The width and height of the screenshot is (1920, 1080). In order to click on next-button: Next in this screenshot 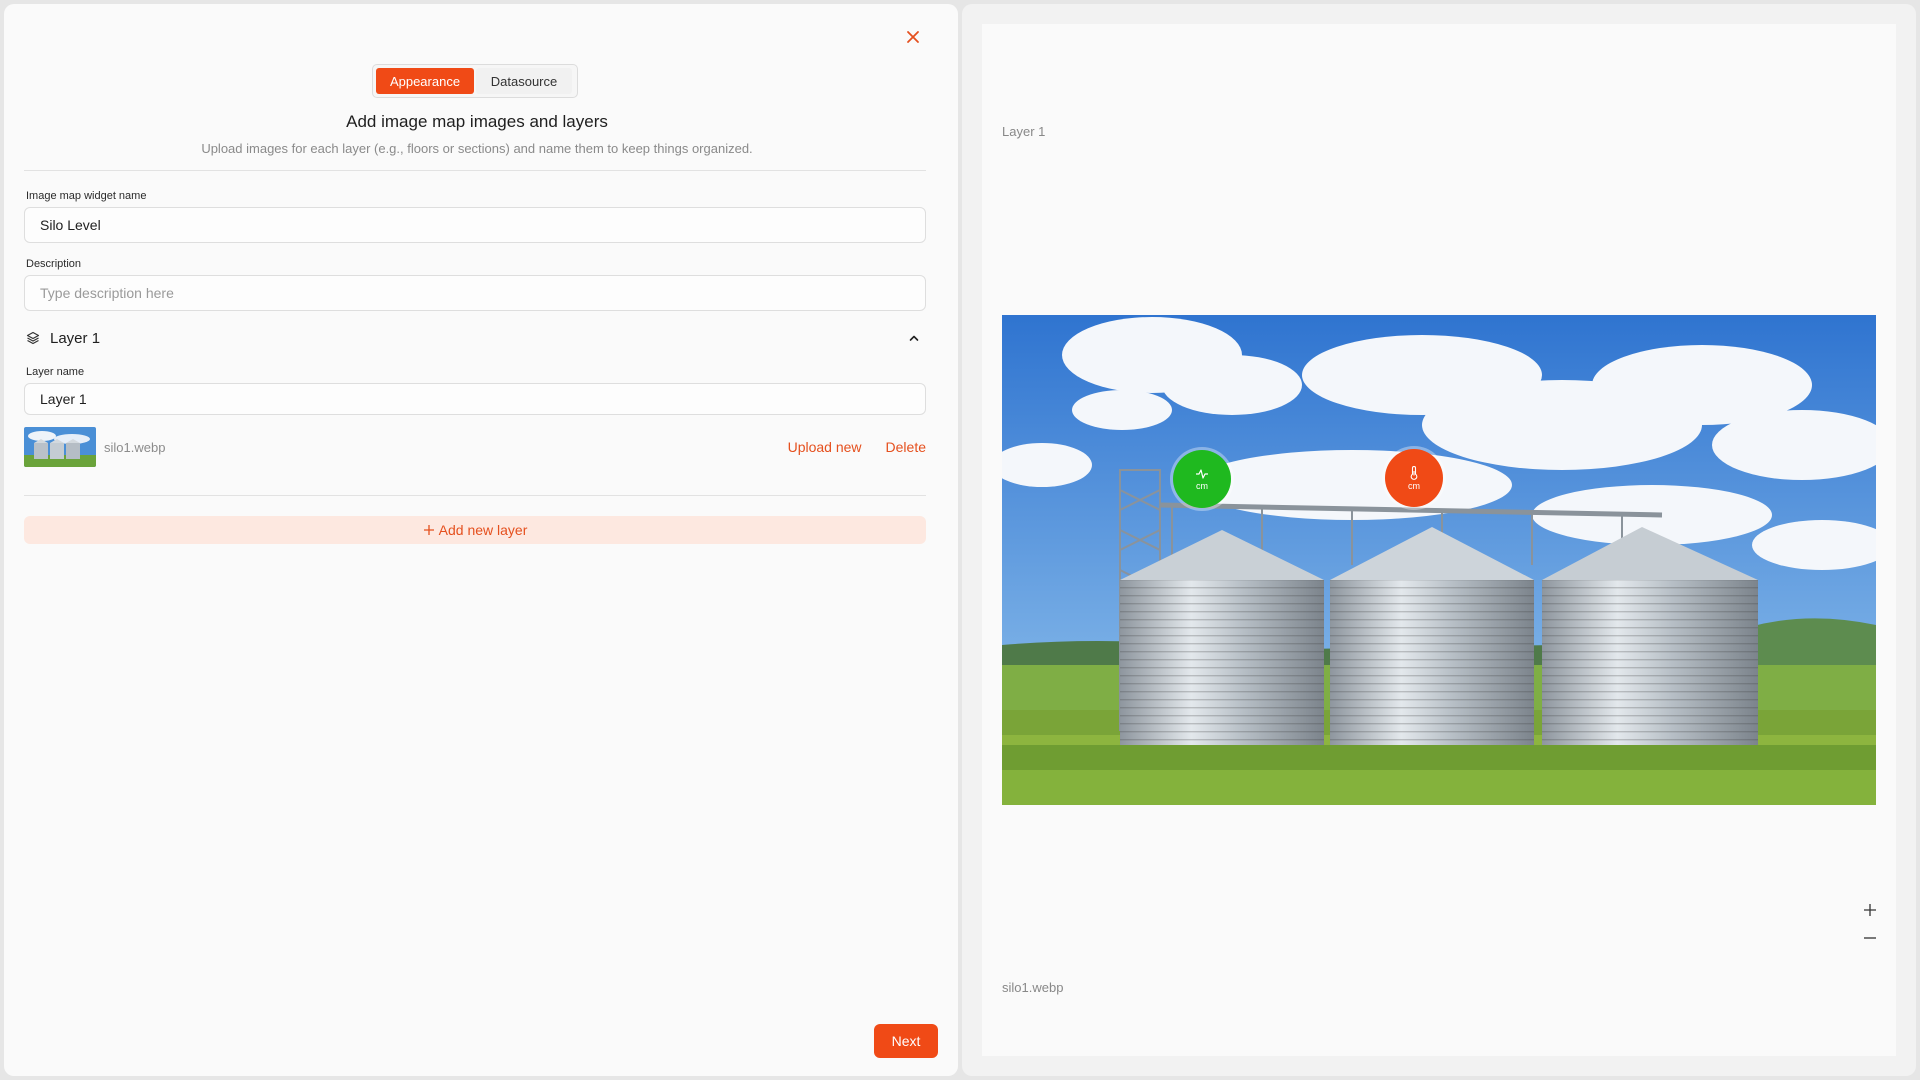, I will do `click(906, 1041)`.